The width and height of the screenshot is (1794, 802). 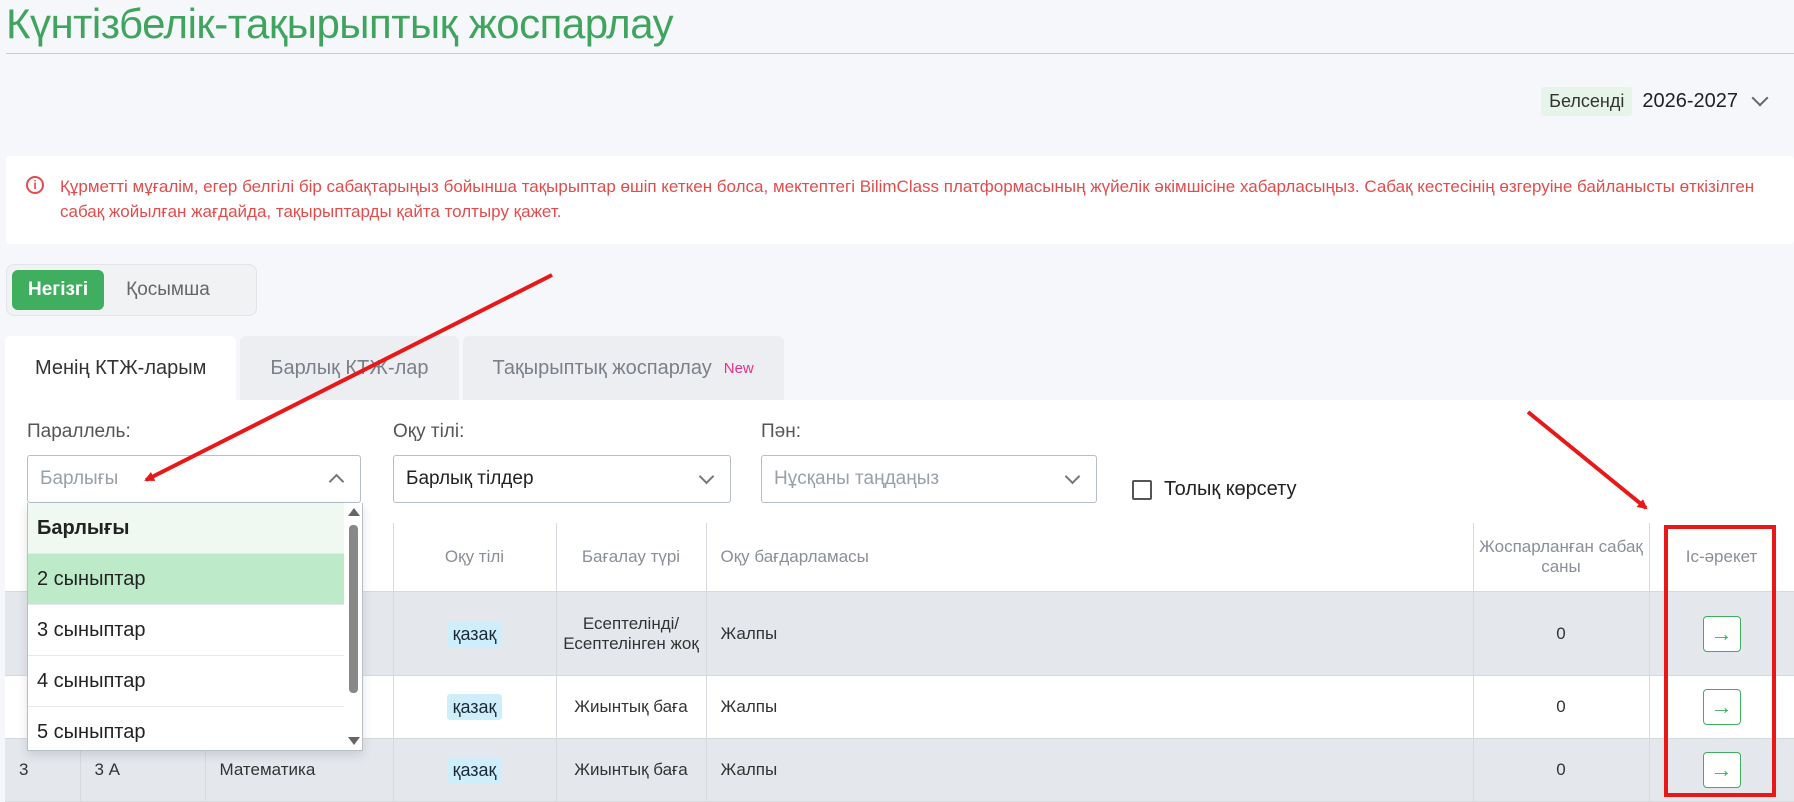 I want to click on parallel-select: Барлығы, so click(x=194, y=479).